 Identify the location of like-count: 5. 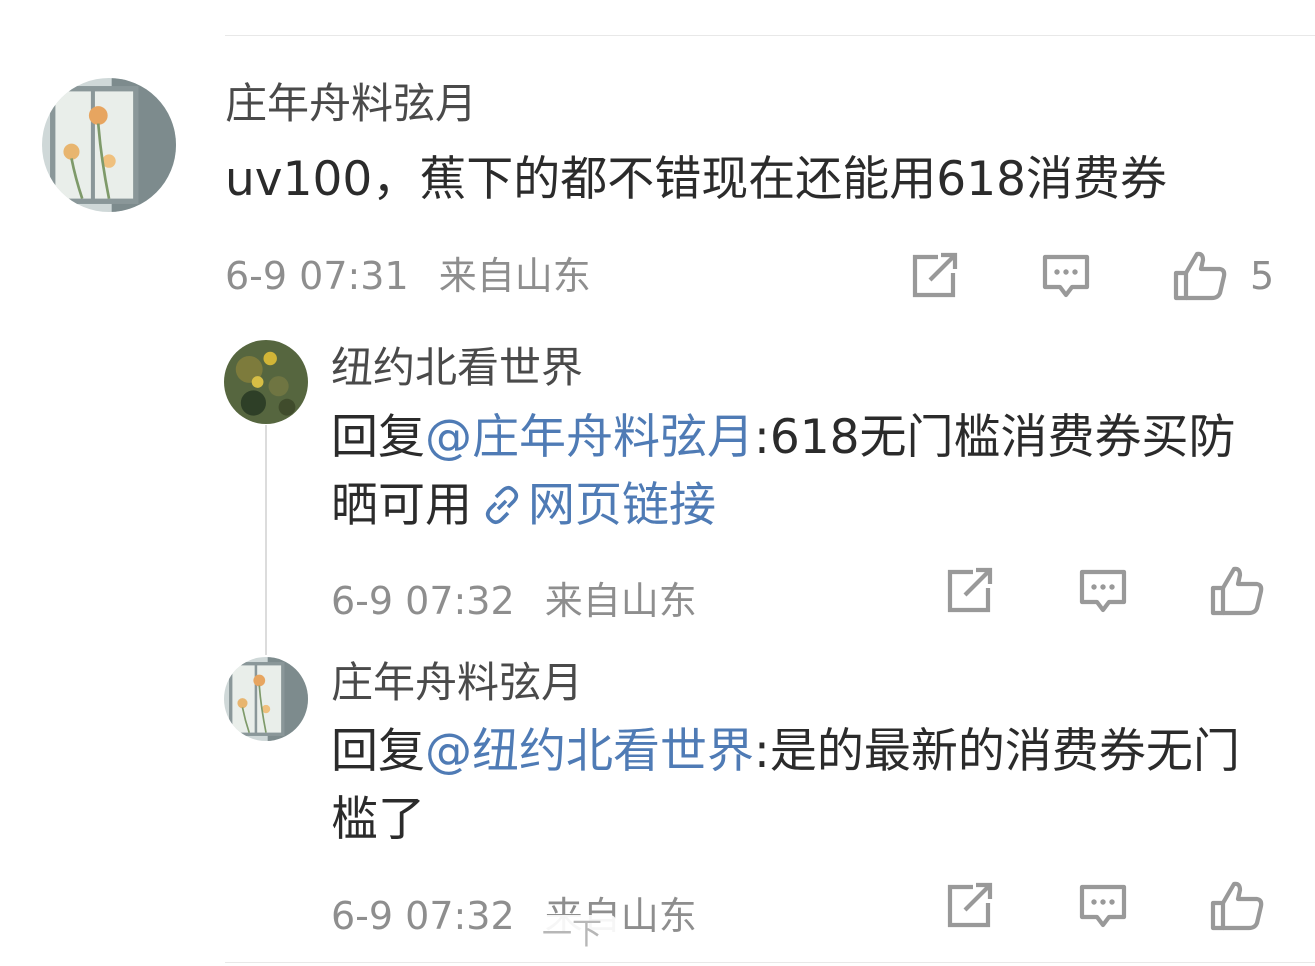
(1262, 276).